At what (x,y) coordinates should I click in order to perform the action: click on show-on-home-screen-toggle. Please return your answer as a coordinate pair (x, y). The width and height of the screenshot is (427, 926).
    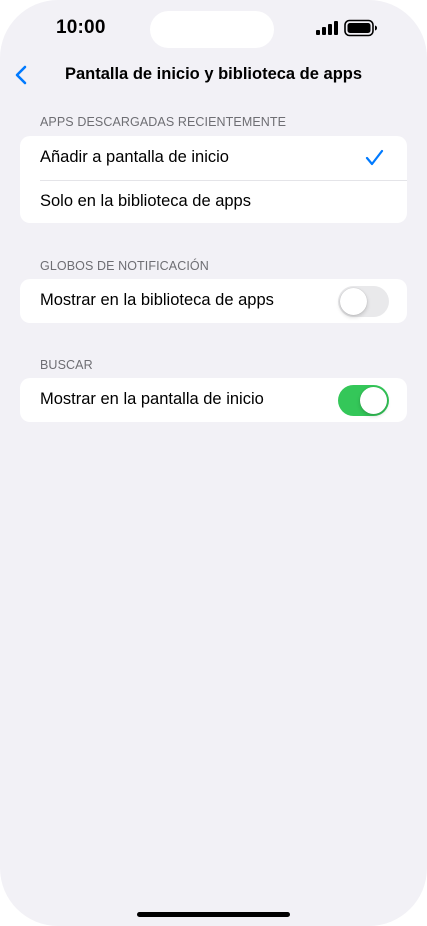
    Looking at the image, I should click on (363, 400).